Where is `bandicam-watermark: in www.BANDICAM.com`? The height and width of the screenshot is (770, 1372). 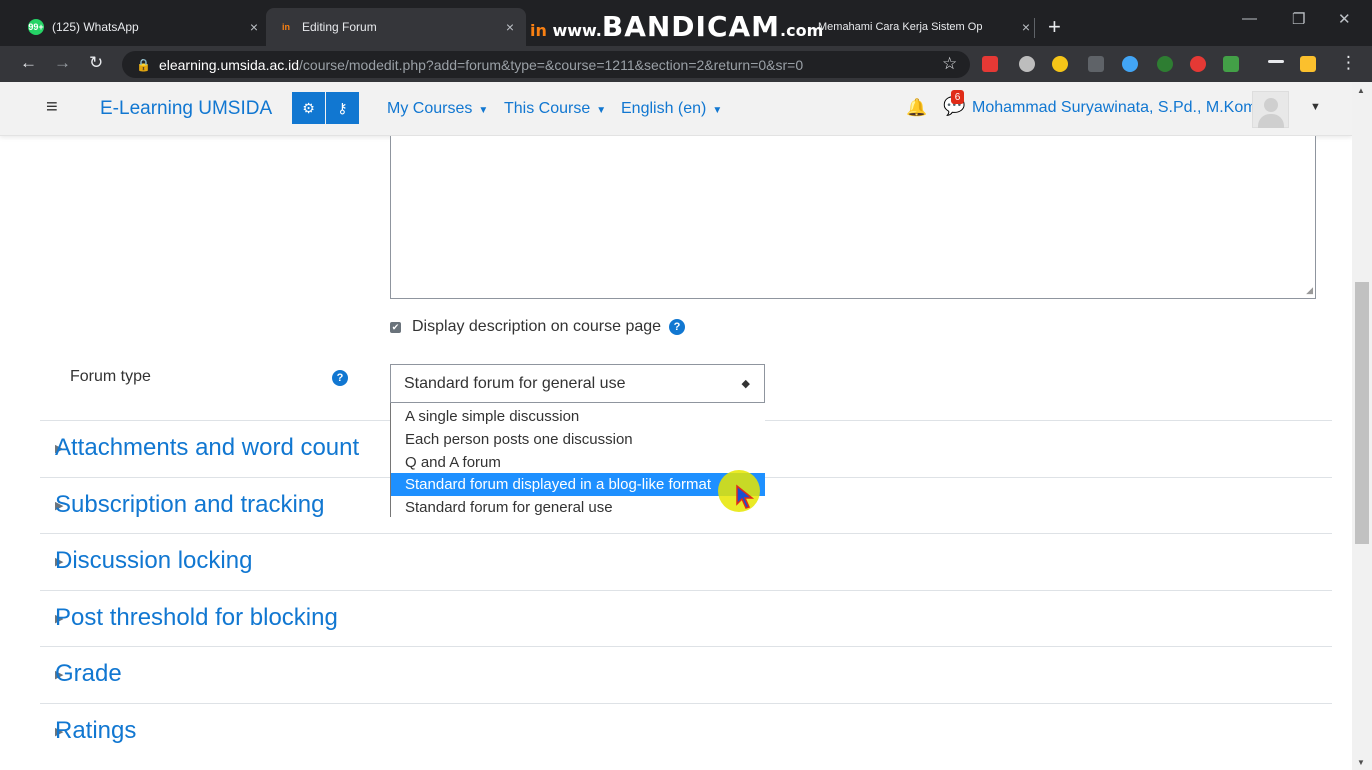
bandicam-watermark: in www.BANDICAM.com is located at coordinates (677, 26).